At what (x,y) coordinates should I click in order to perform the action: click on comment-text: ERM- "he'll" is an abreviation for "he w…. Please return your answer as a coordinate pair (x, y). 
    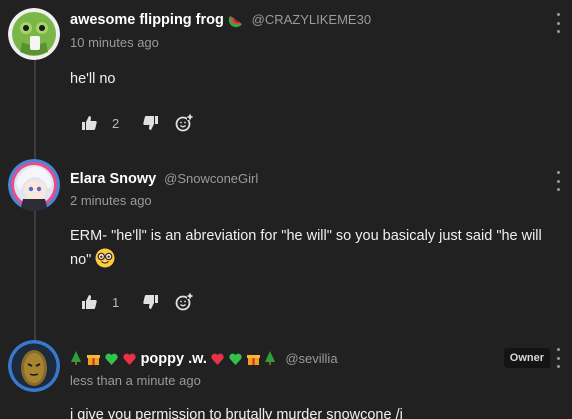
    Looking at the image, I should click on (310, 250).